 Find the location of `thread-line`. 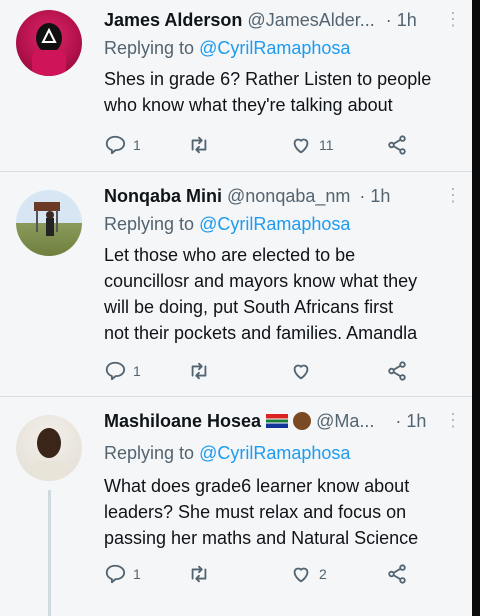

thread-line is located at coordinates (49, 553).